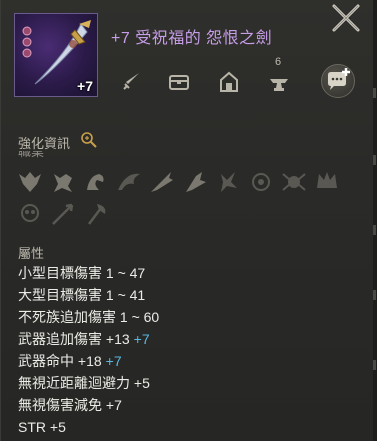 This screenshot has height=441, width=377. I want to click on attribute-row: STR +5, so click(42, 427).